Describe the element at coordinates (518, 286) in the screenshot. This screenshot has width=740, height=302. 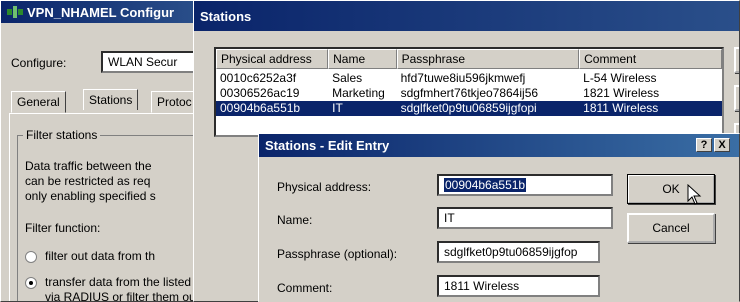
I see `comment-field: 1811 Wireless` at that location.